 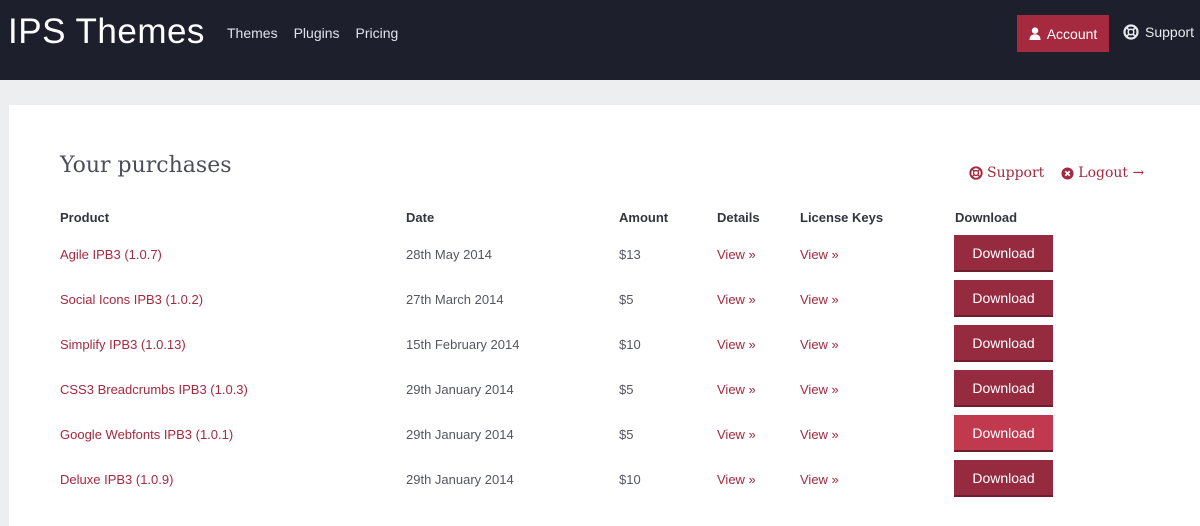 What do you see at coordinates (986, 217) in the screenshot?
I see `column-header-download: Download` at bounding box center [986, 217].